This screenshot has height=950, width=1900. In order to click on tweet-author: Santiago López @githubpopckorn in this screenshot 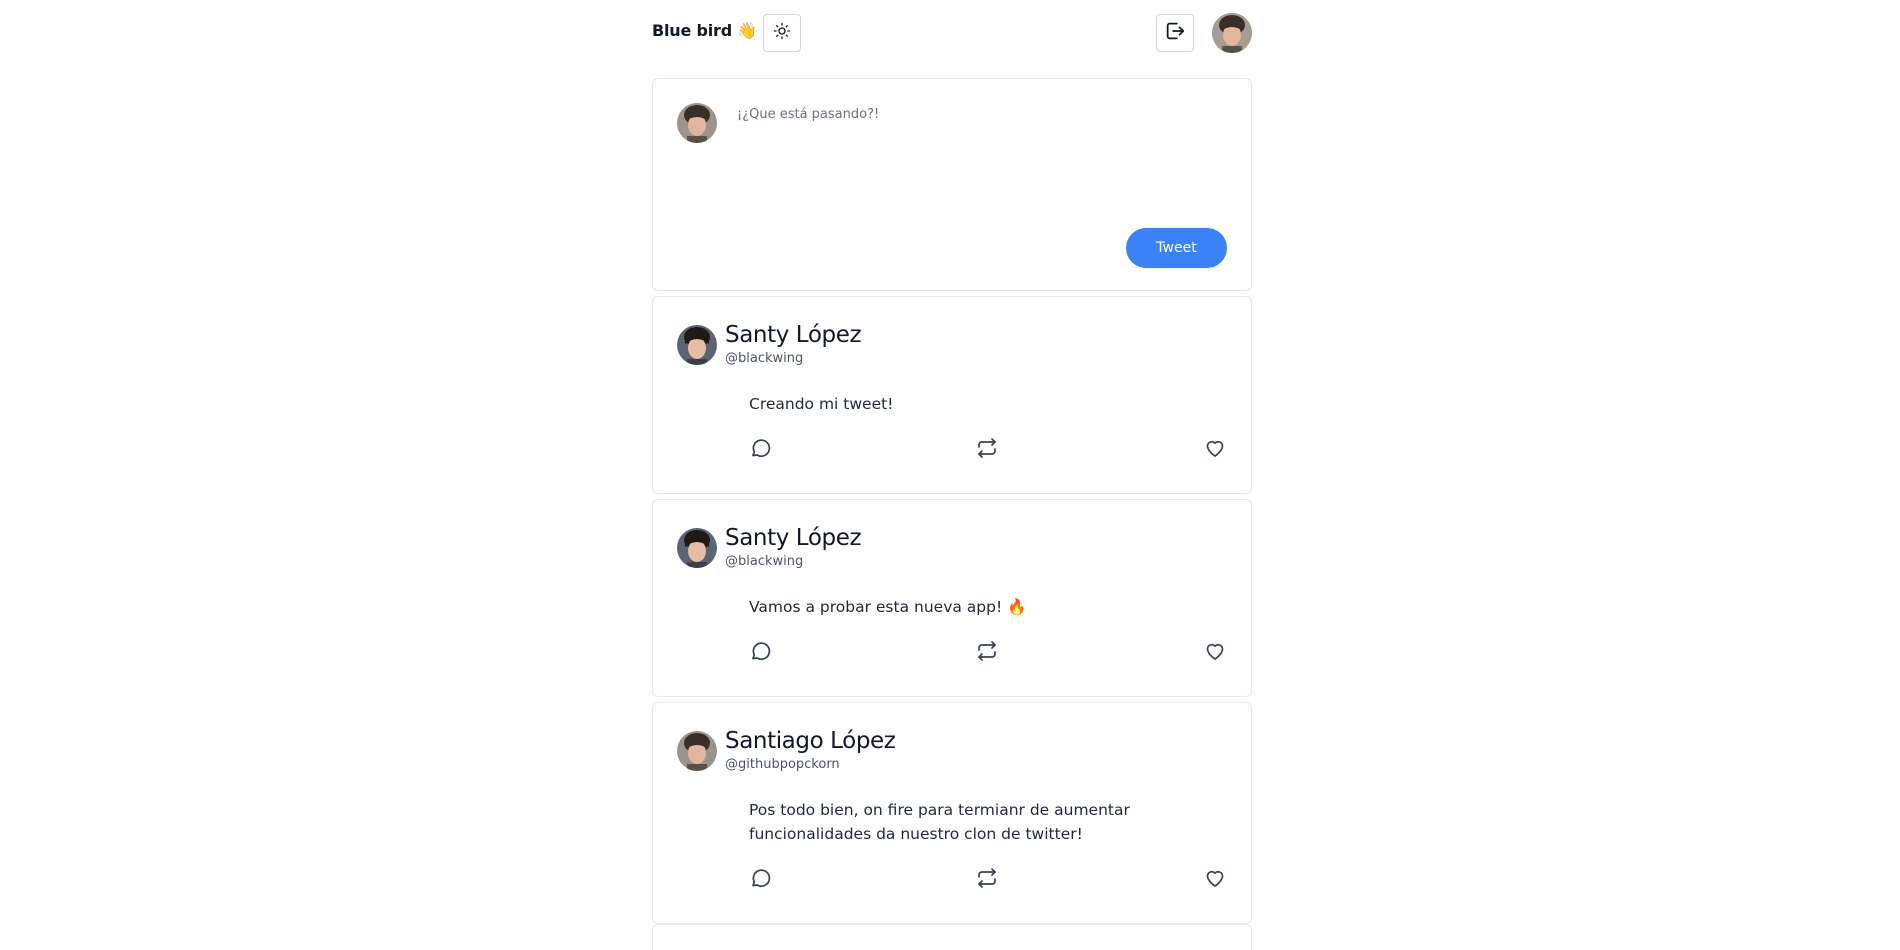, I will do `click(810, 750)`.